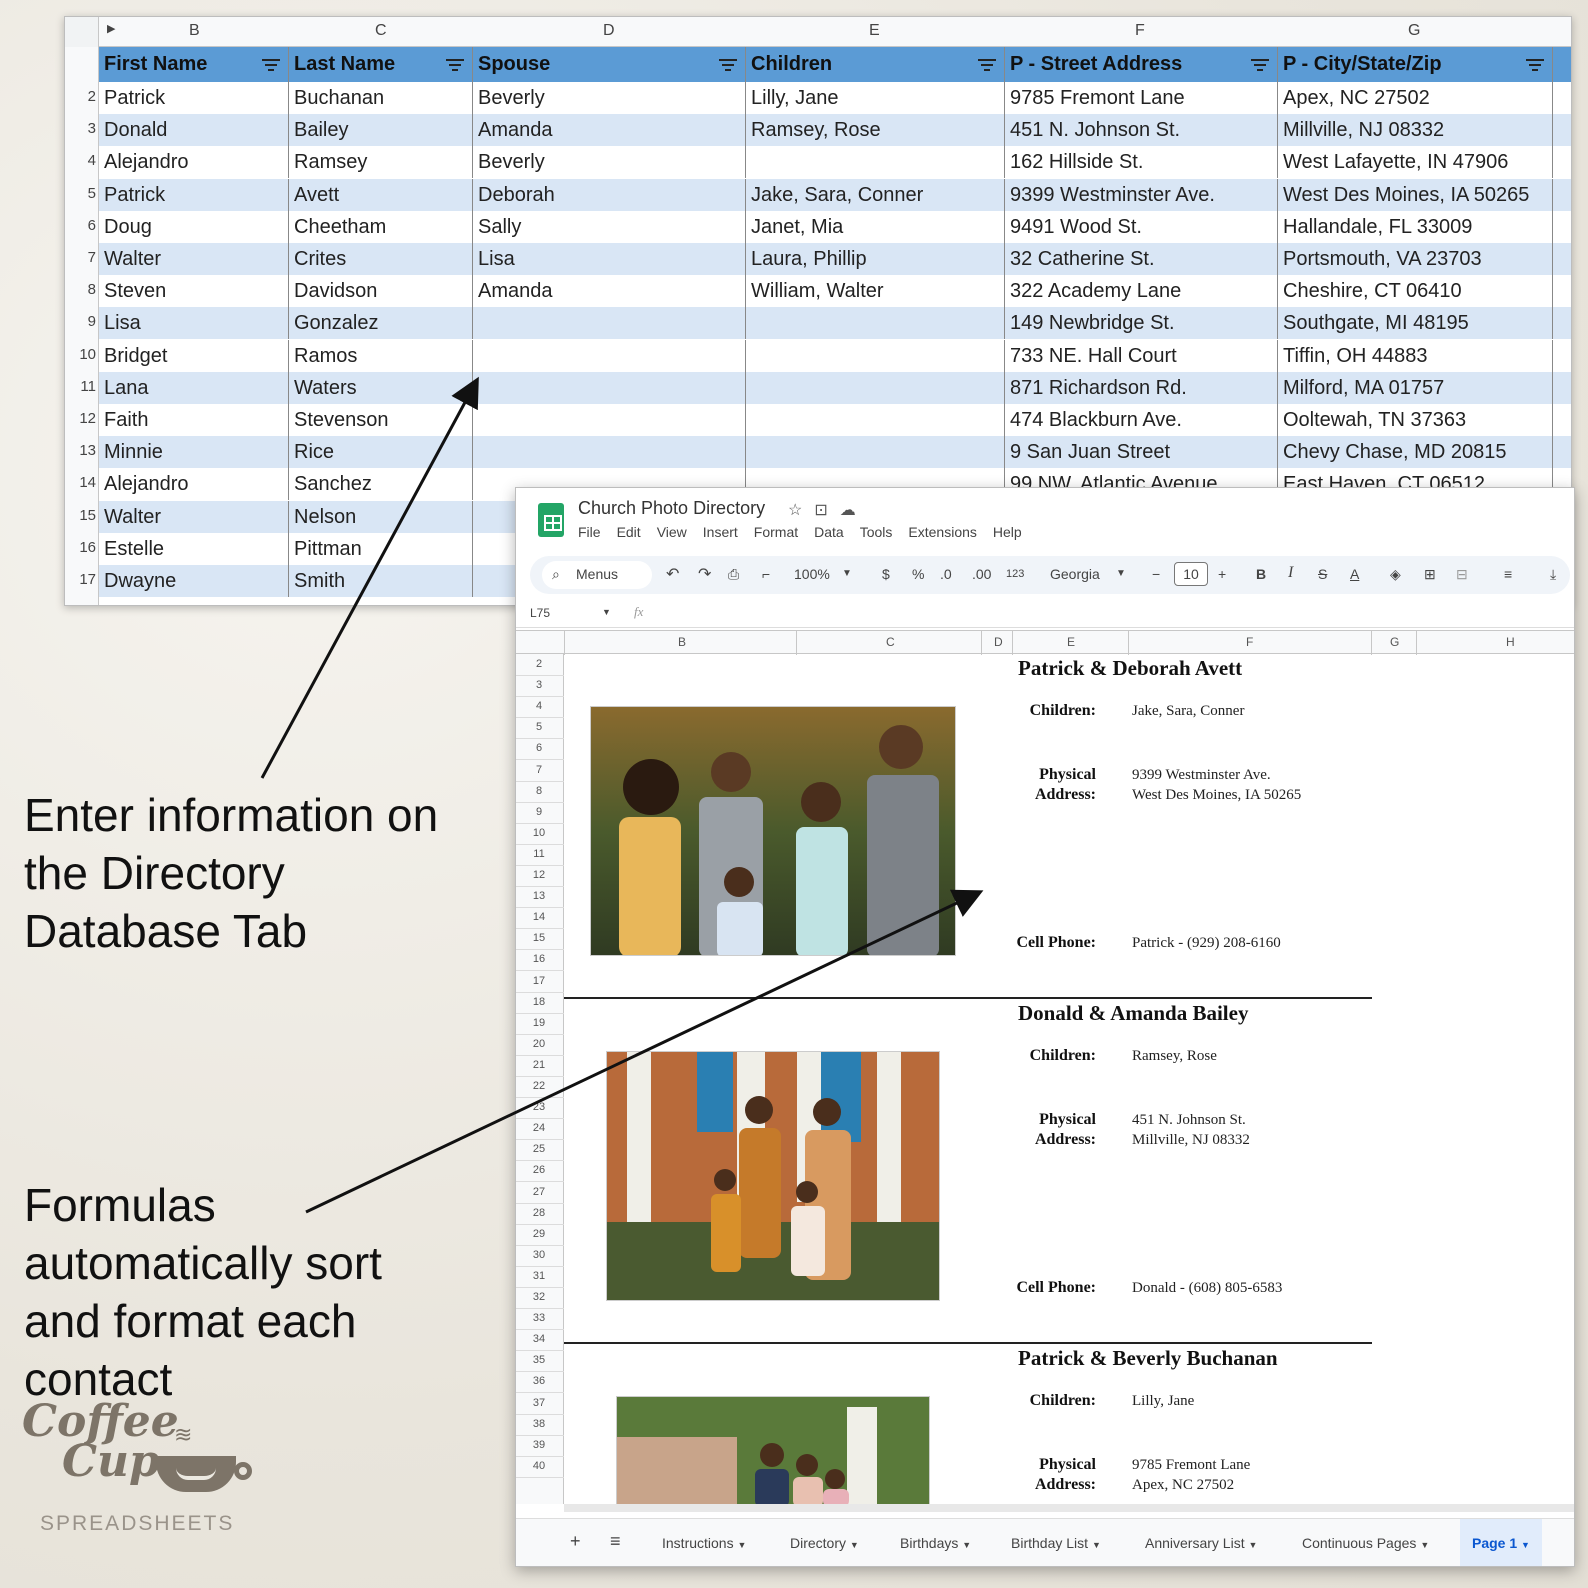 The height and width of the screenshot is (1588, 1588). I want to click on coffee-cup-logo: Coffee Cup ≋ SPREADSHEETS, so click(142, 1470).